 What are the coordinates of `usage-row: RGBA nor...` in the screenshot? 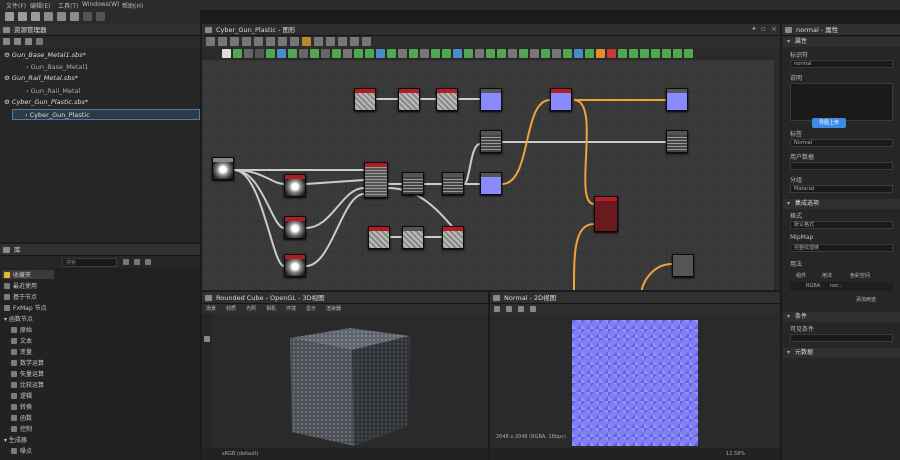 It's located at (841, 286).